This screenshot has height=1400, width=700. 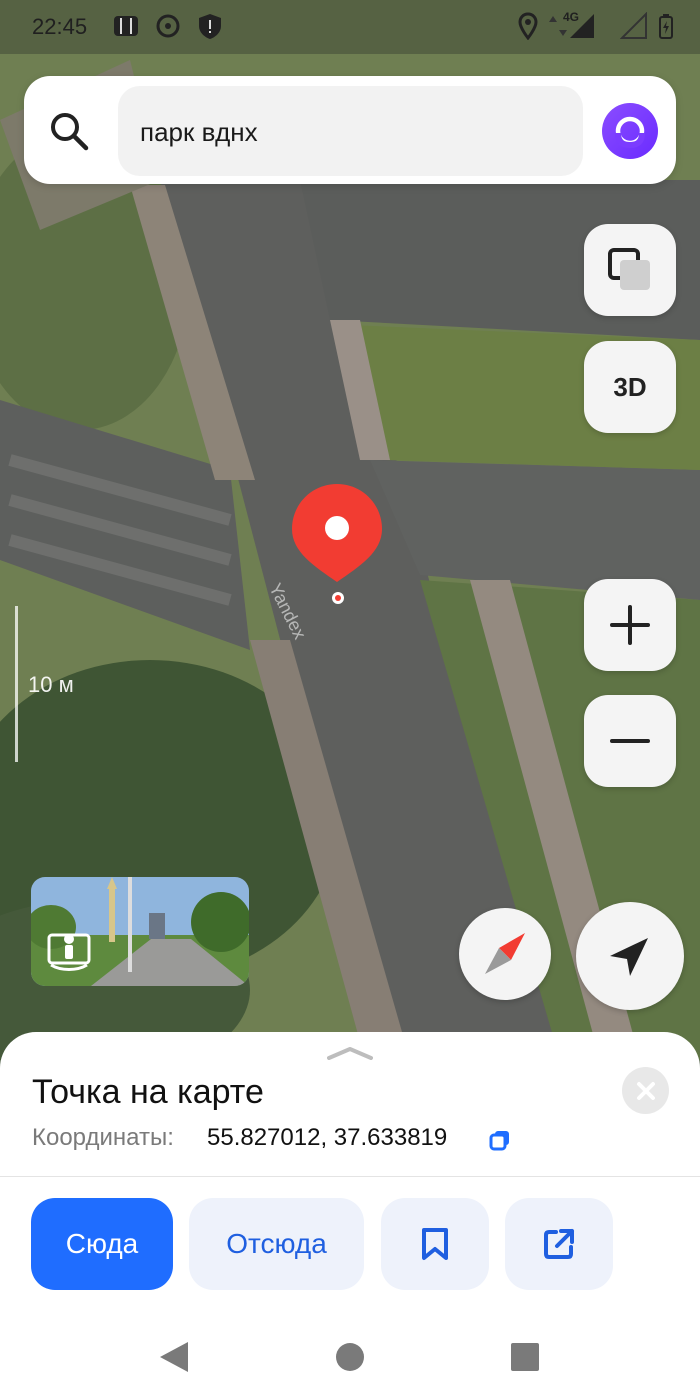 I want to click on layers-icon, so click(x=629, y=269).